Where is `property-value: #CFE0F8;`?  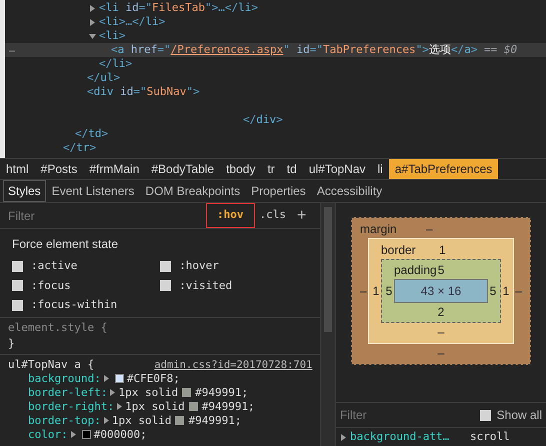 property-value: #CFE0F8; is located at coordinates (153, 379).